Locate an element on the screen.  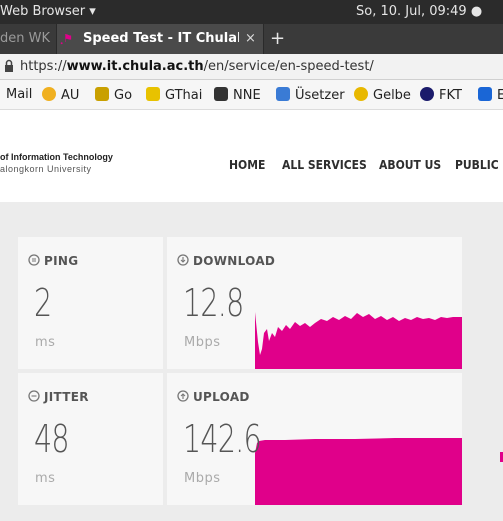
tab-close-icon: × is located at coordinates (250, 39).